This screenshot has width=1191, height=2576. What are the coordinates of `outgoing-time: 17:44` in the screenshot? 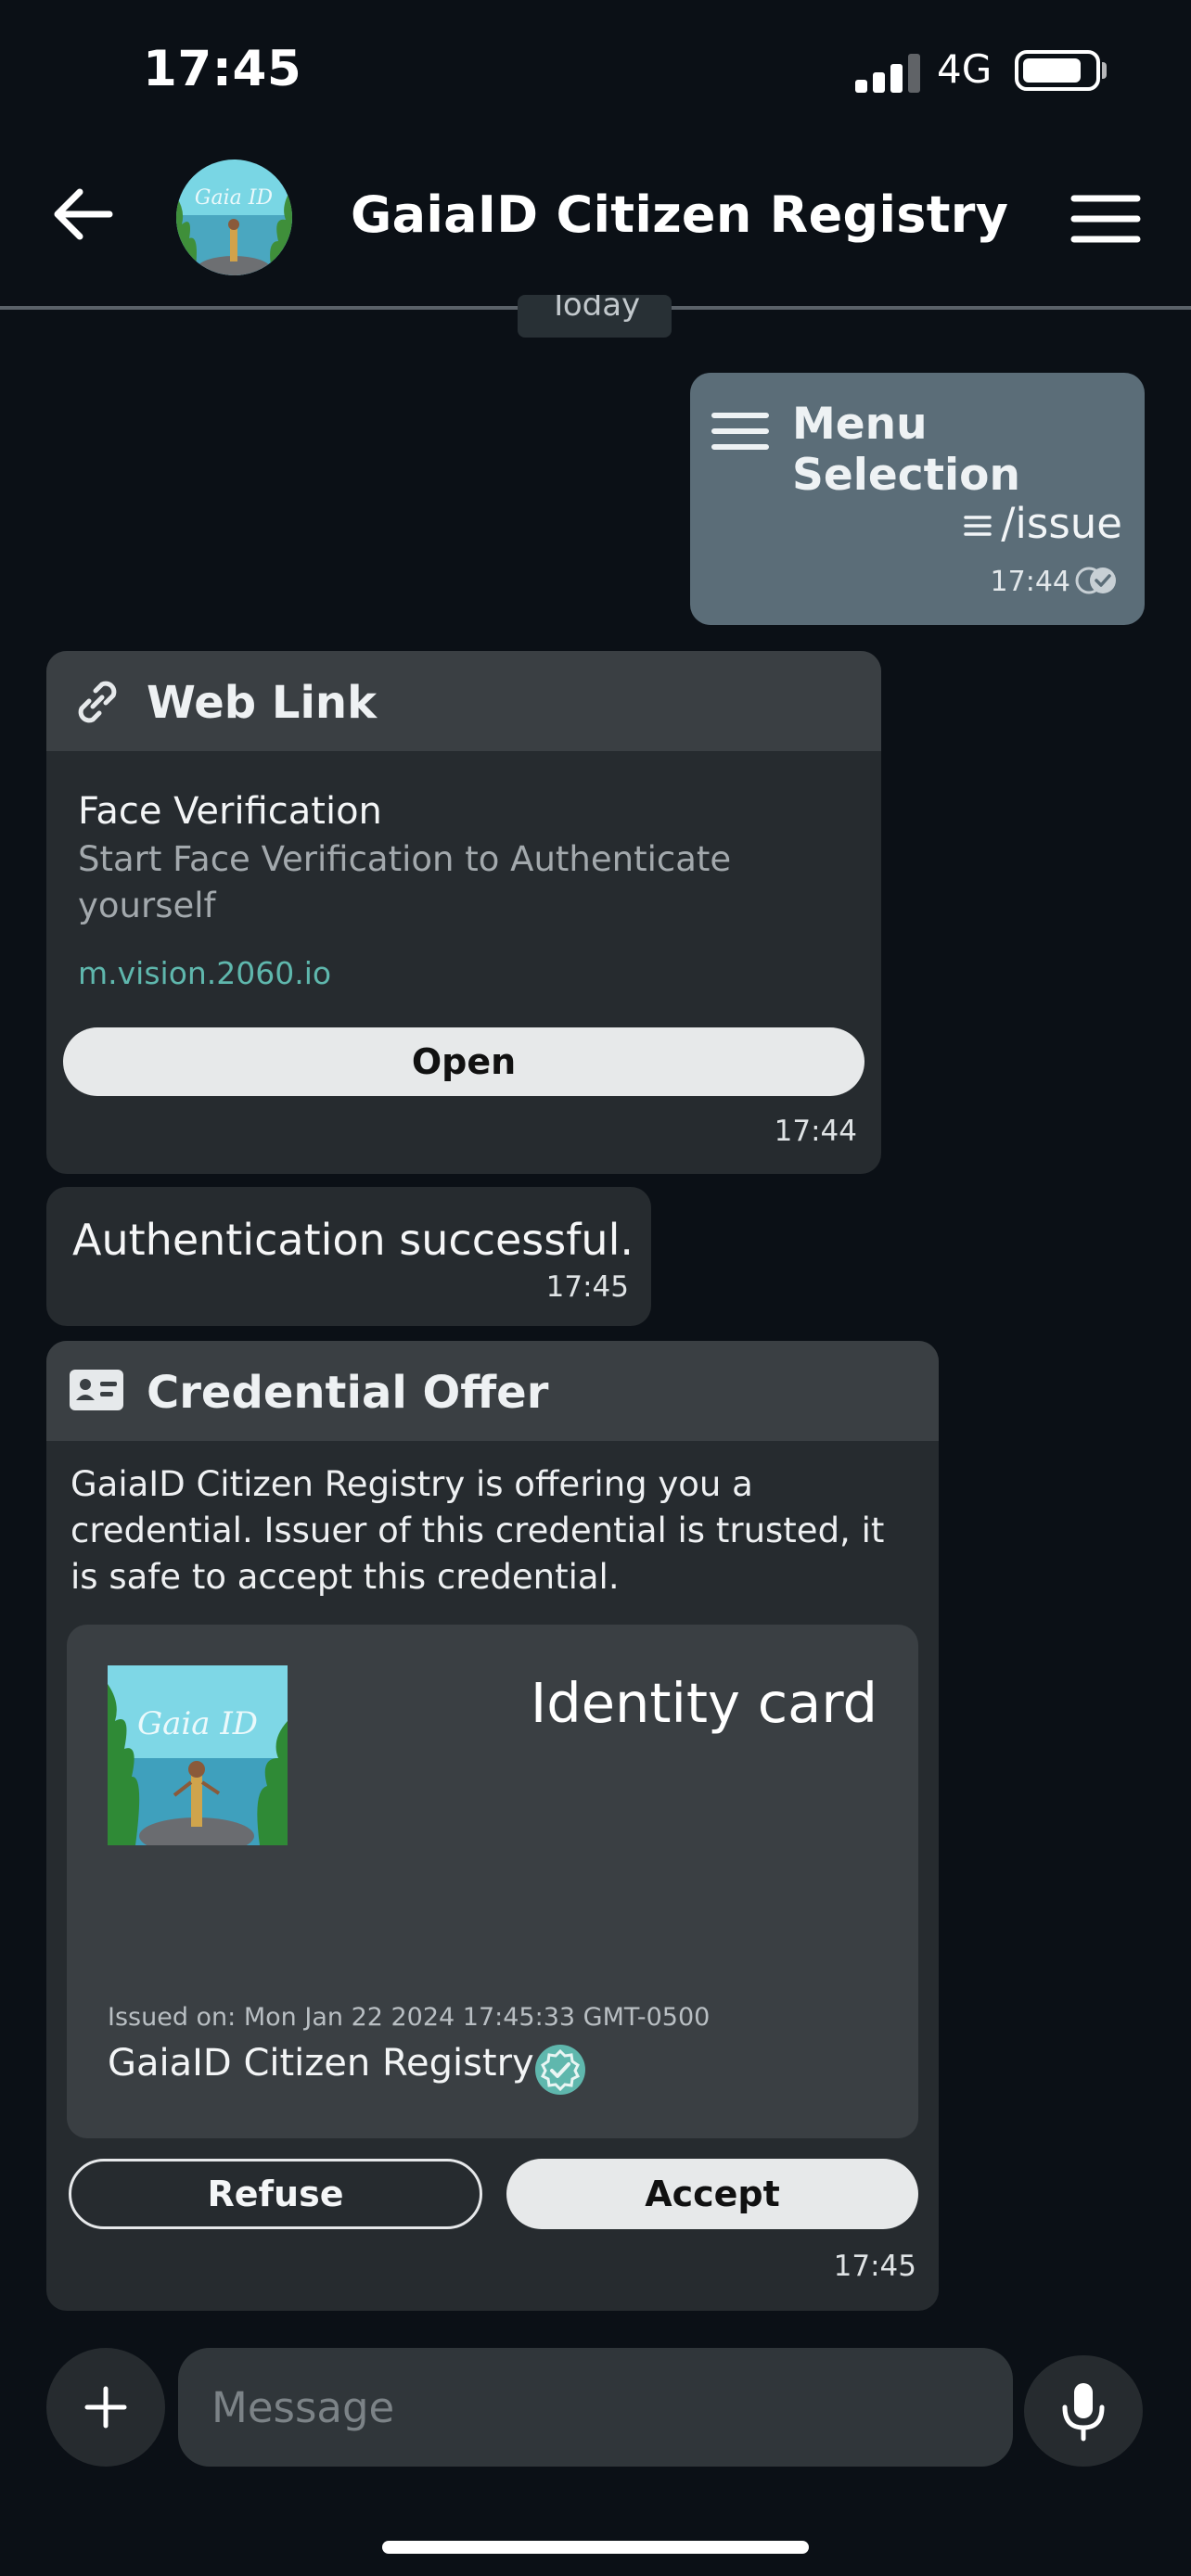 It's located at (1030, 582).